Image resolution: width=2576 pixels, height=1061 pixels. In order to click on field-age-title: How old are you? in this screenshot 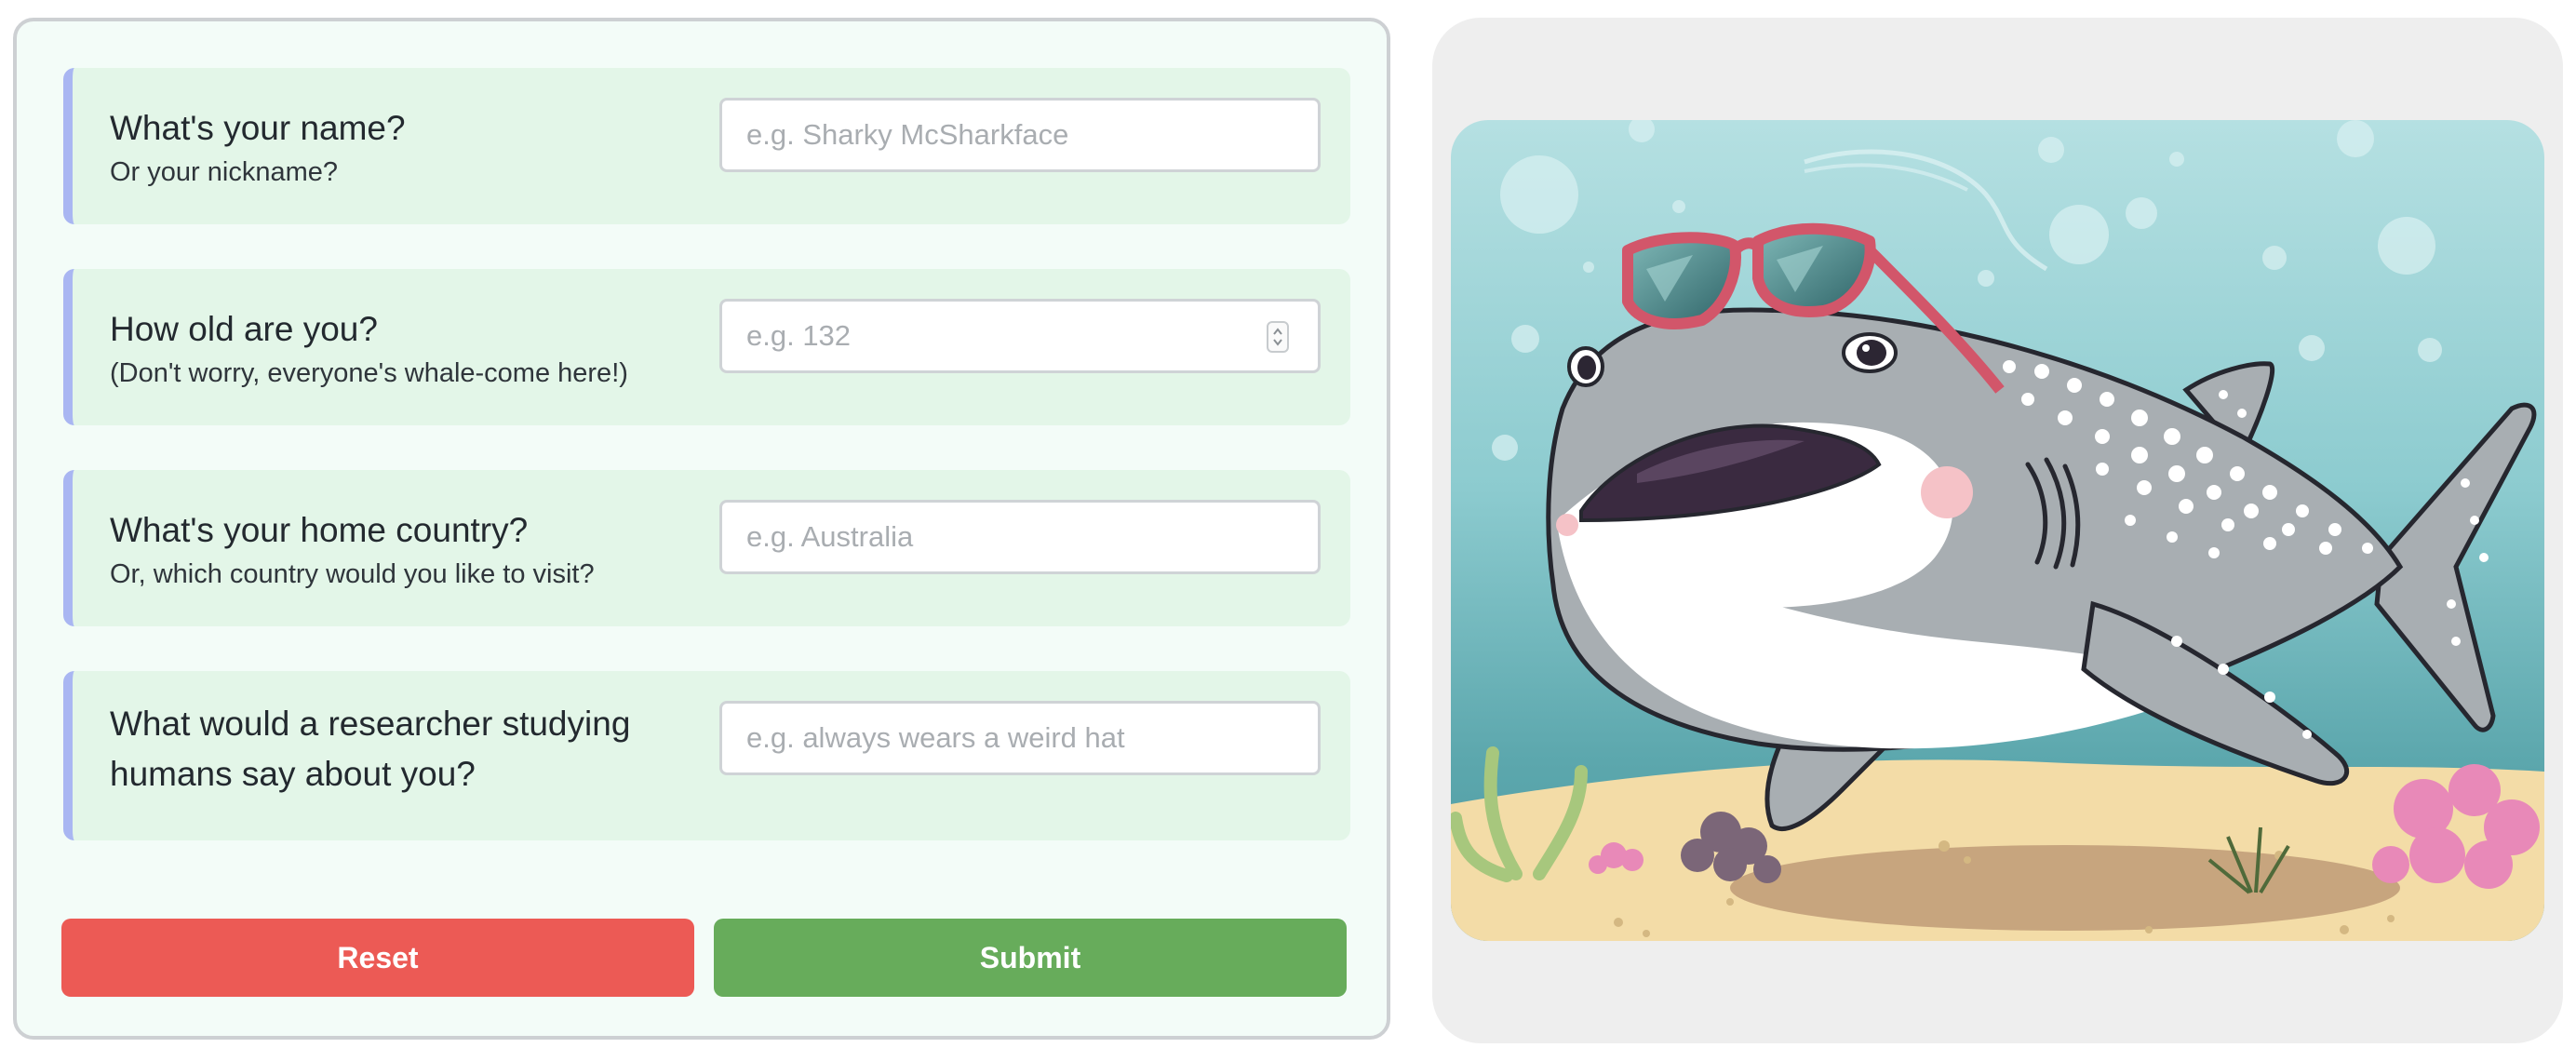, I will do `click(244, 329)`.